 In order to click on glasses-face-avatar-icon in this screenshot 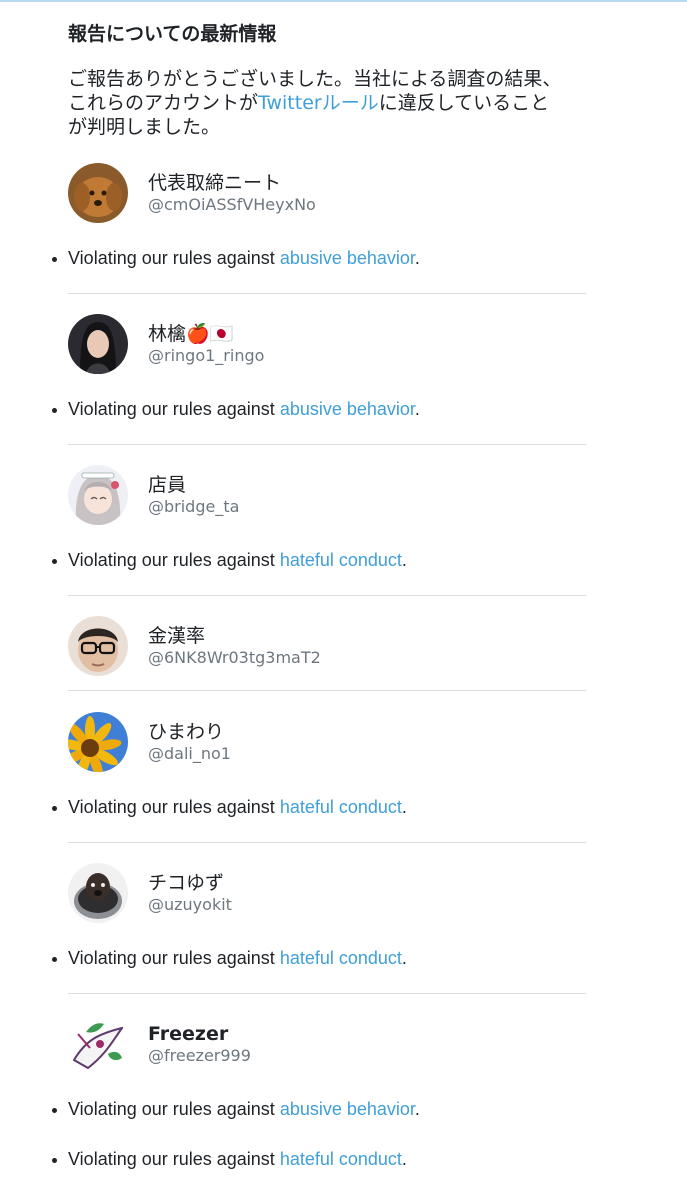, I will do `click(98, 646)`.